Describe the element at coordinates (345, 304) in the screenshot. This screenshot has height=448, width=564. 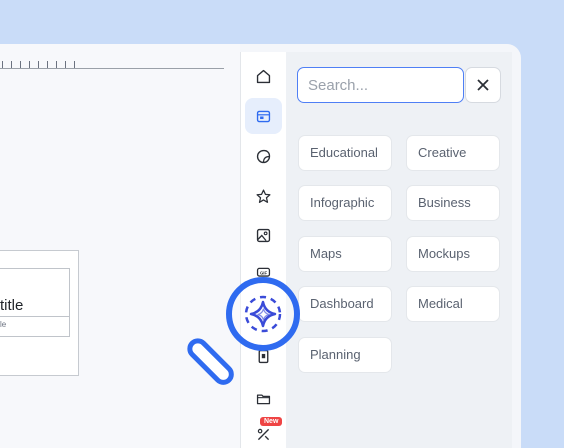
I see `category-dashboard: Dashboard` at that location.